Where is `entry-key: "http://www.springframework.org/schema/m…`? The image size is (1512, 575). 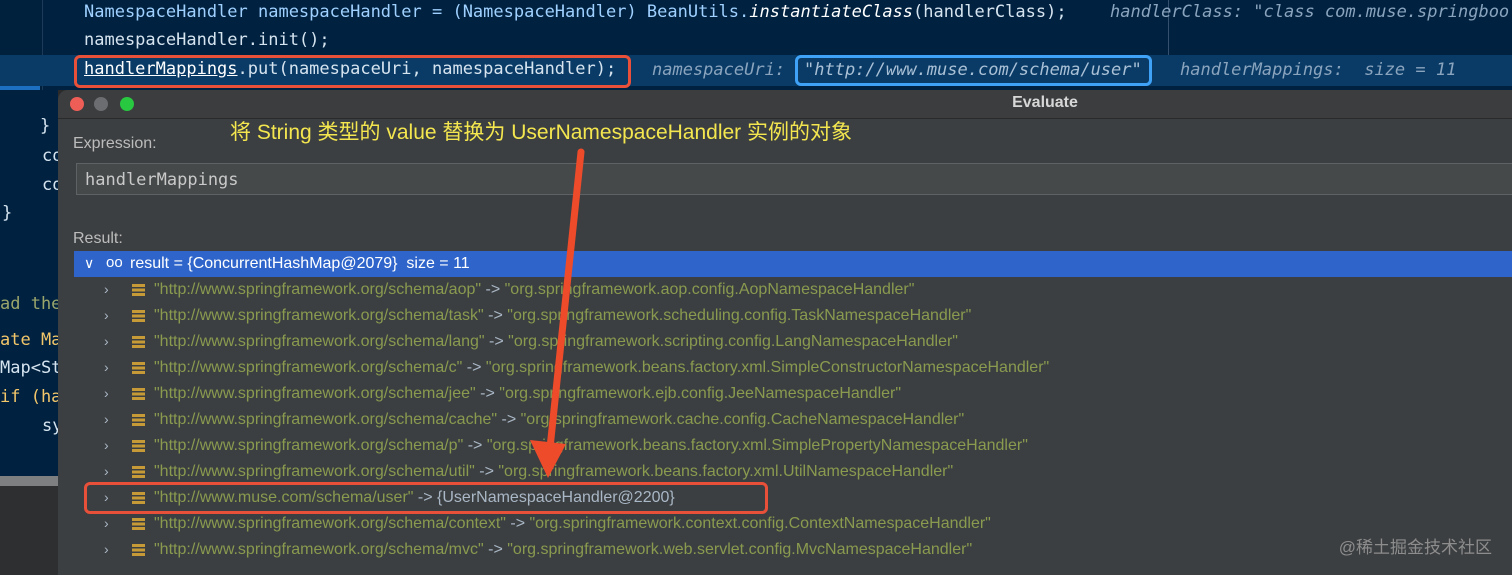 entry-key: "http://www.springframework.org/schema/m… is located at coordinates (319, 549).